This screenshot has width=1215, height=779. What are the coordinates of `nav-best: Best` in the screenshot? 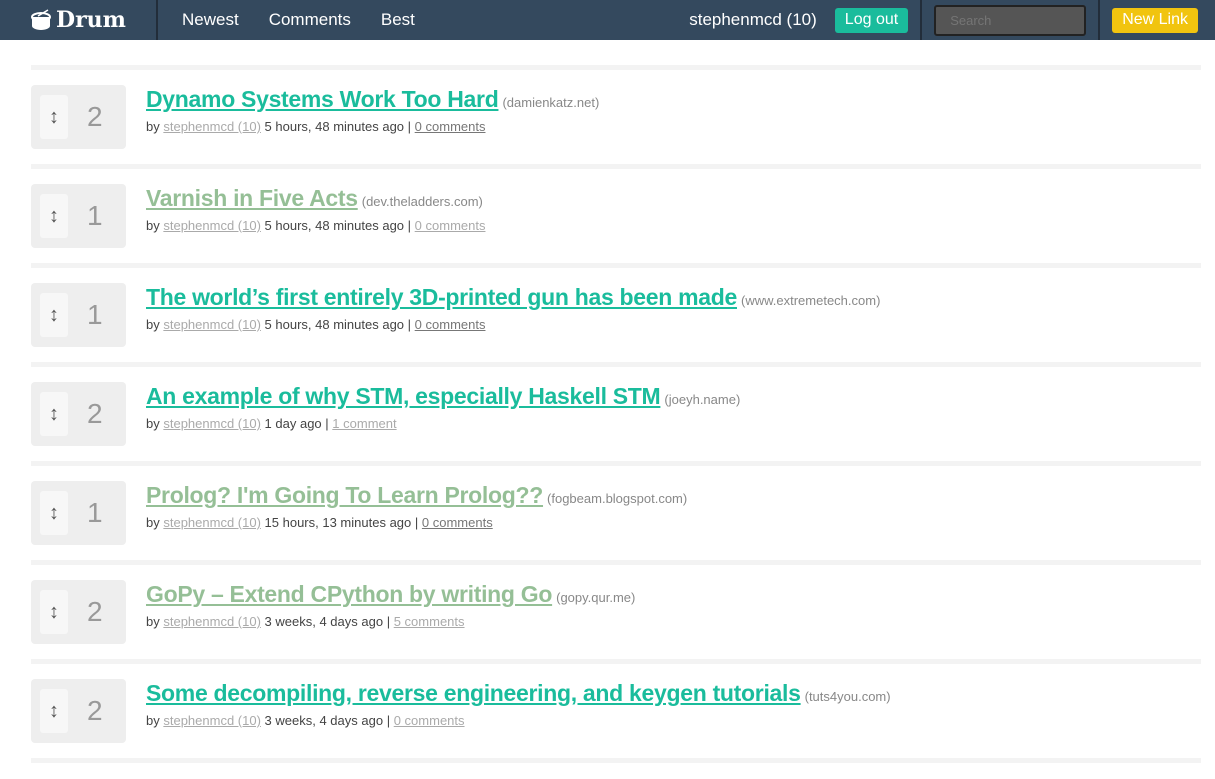 It's located at (398, 20).